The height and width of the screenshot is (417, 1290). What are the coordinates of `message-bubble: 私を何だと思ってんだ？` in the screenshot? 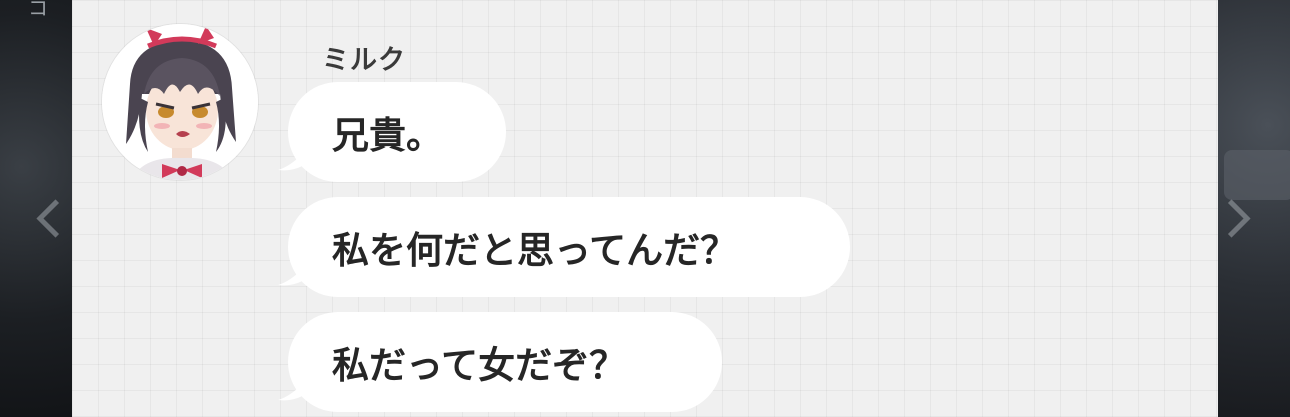 It's located at (564, 247).